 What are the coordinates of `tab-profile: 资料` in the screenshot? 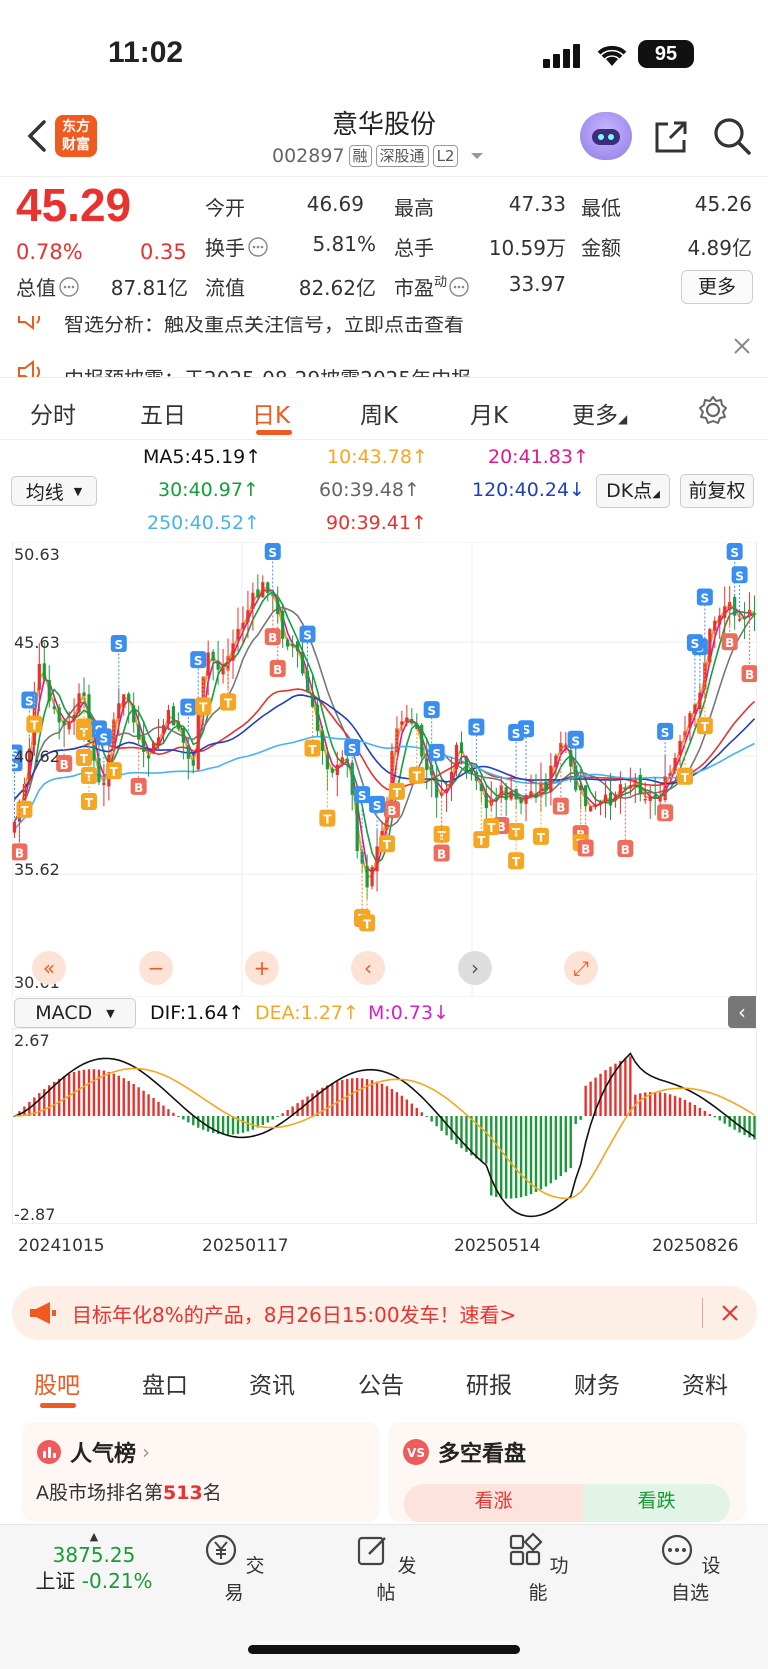 It's located at (705, 1383).